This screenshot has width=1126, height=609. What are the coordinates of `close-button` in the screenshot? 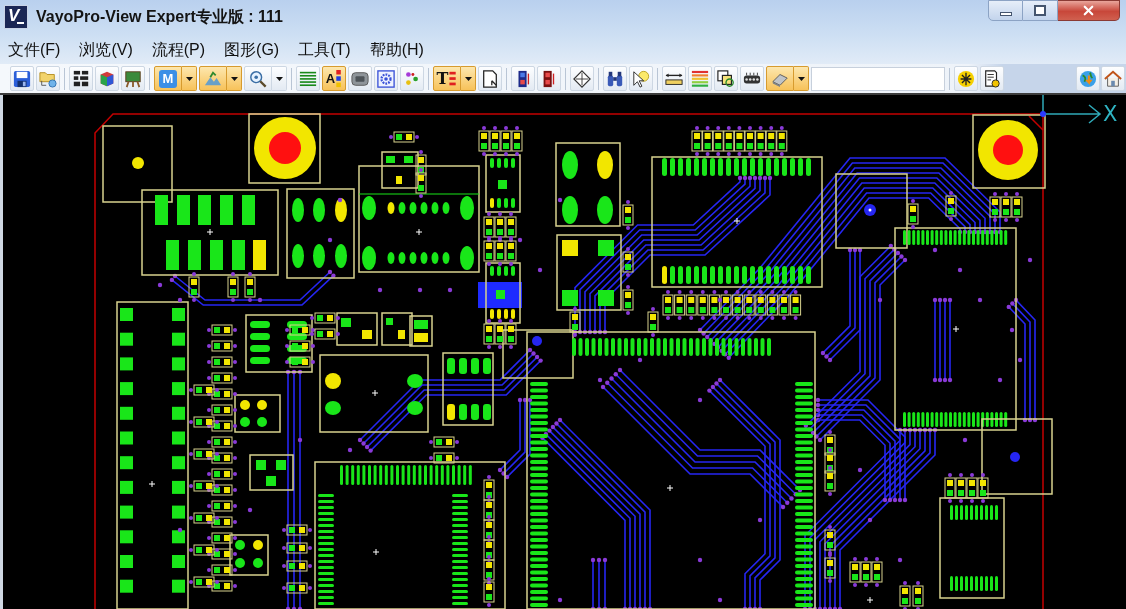 It's located at (1089, 10).